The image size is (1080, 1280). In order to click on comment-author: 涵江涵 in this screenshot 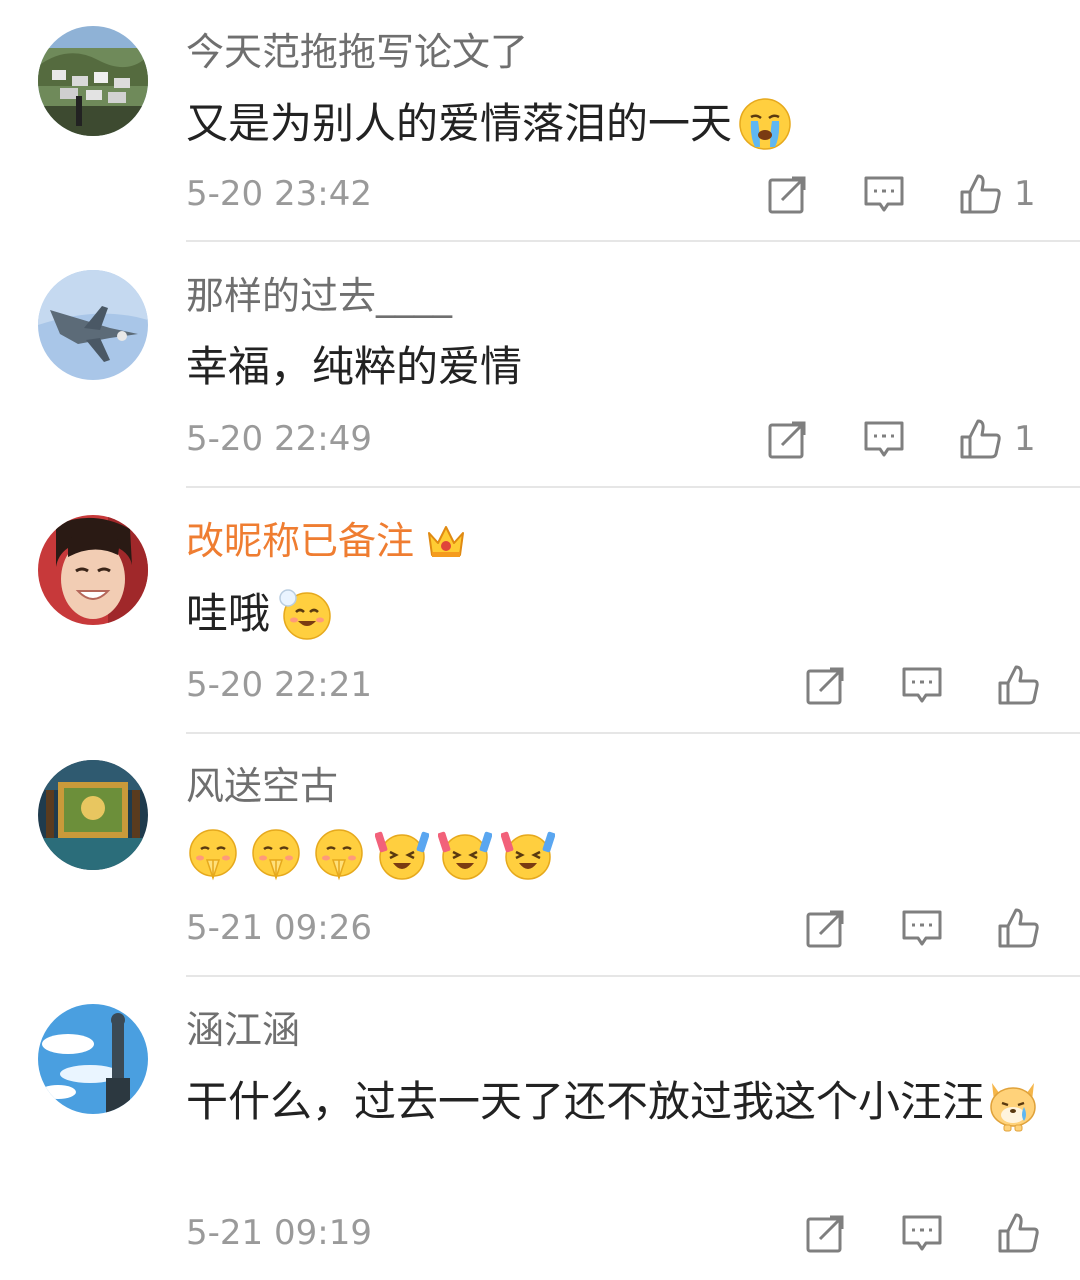, I will do `click(243, 1030)`.